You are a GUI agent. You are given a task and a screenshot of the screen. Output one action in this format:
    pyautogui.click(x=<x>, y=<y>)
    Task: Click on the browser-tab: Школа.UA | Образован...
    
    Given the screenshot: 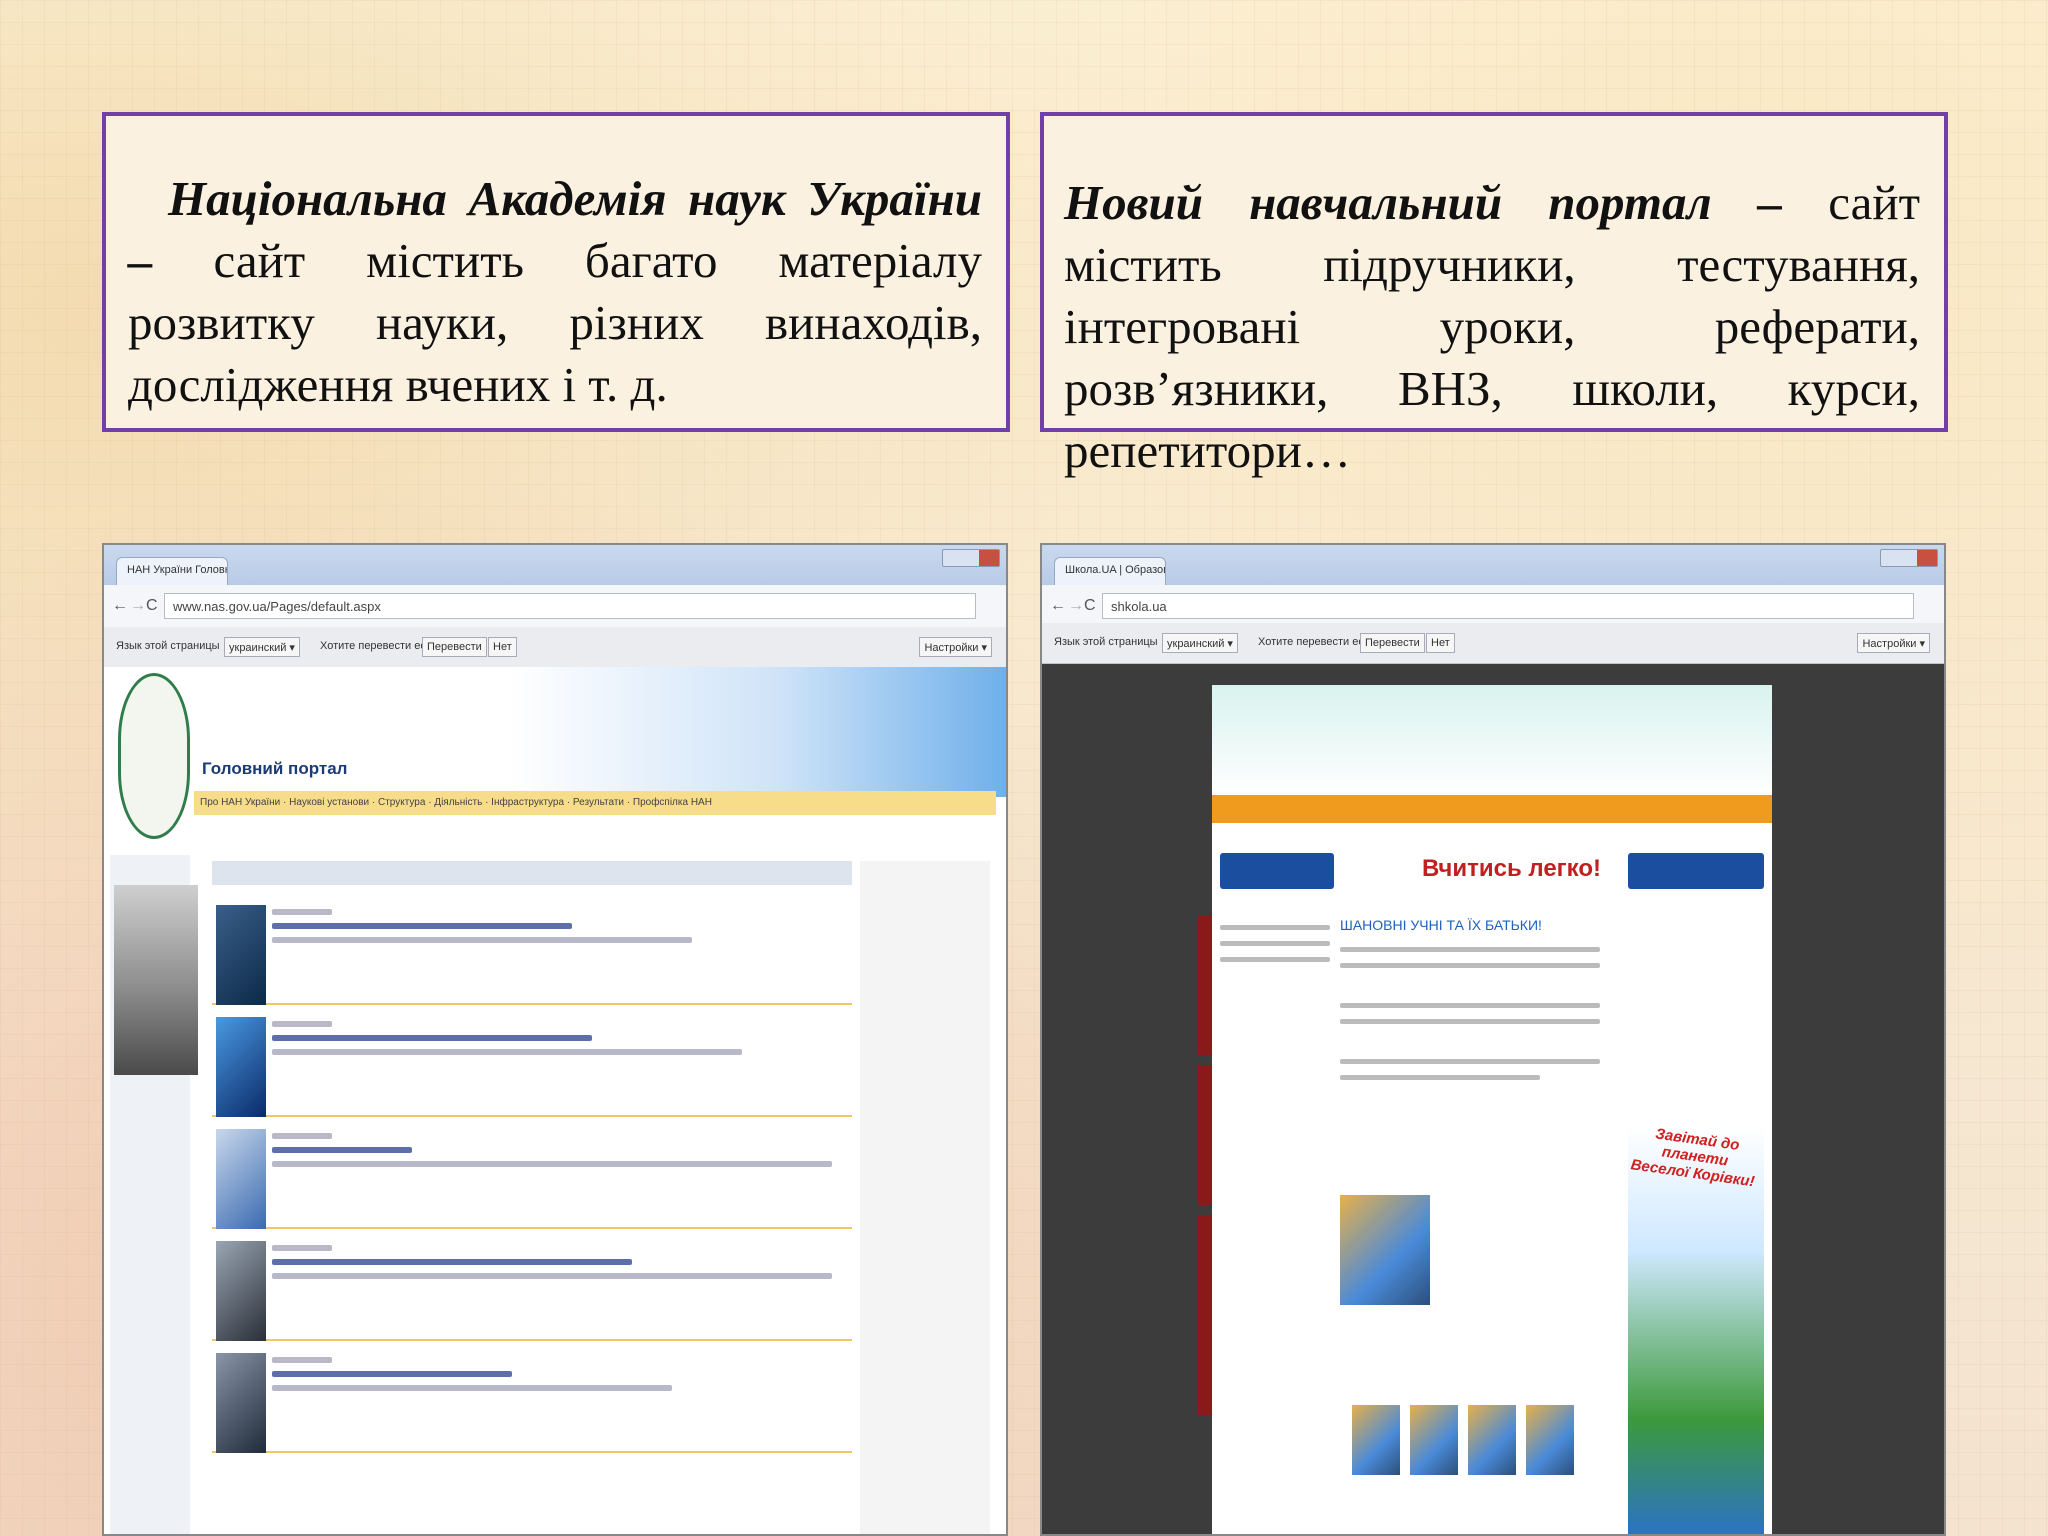 What is the action you would take?
    pyautogui.click(x=1110, y=571)
    